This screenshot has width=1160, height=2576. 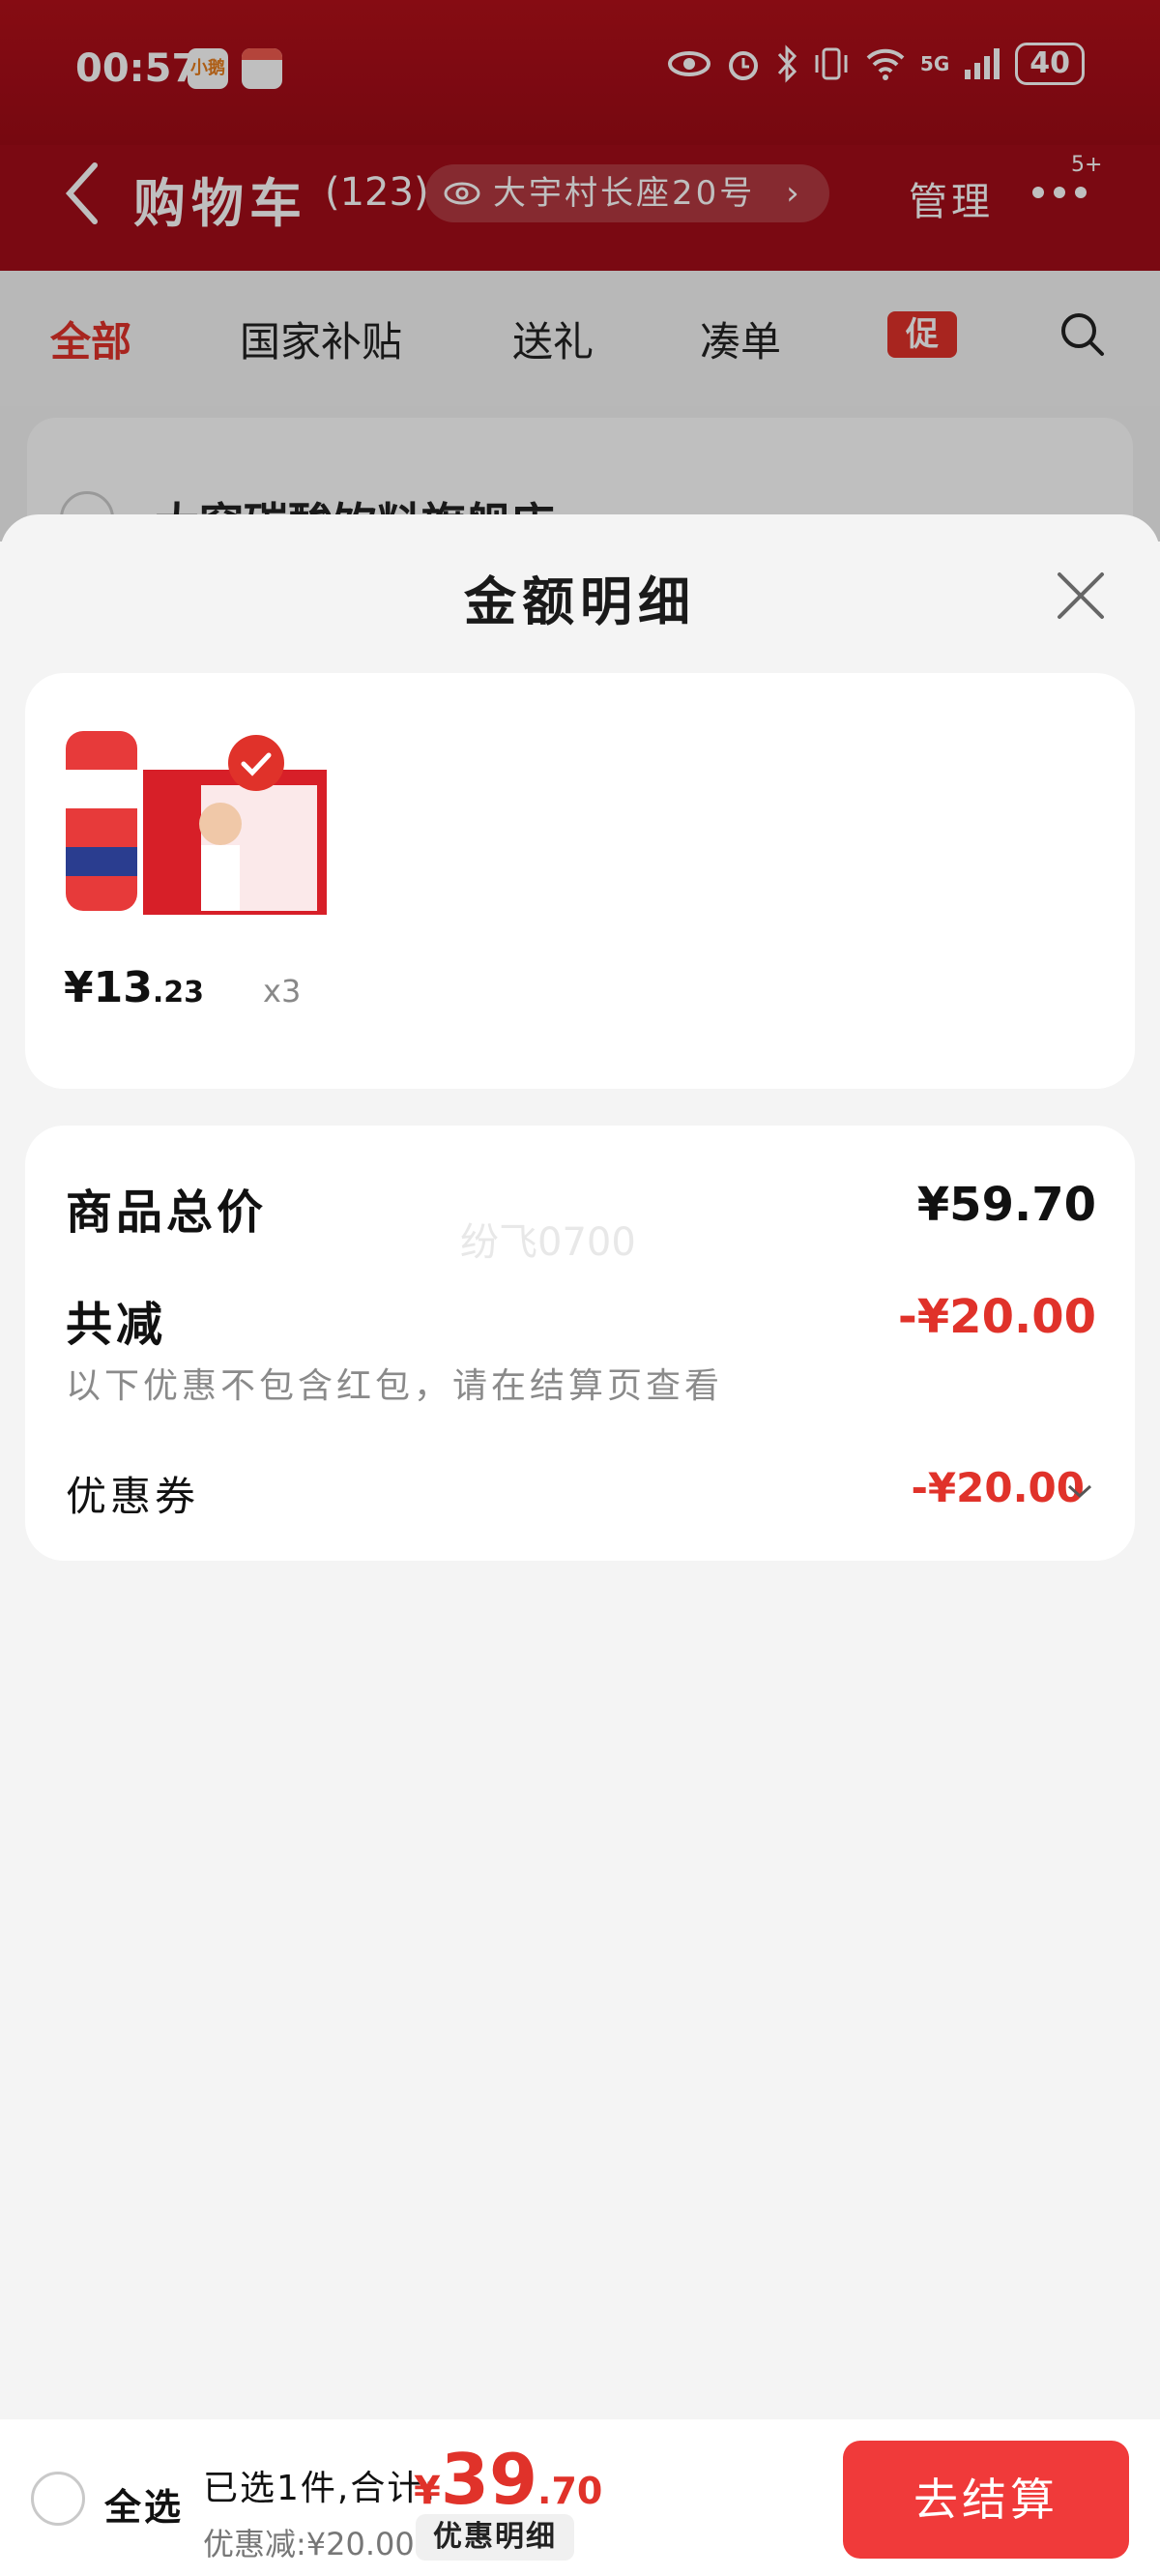 What do you see at coordinates (167, 1213) in the screenshot?
I see `total-price-label: 商品总价` at bounding box center [167, 1213].